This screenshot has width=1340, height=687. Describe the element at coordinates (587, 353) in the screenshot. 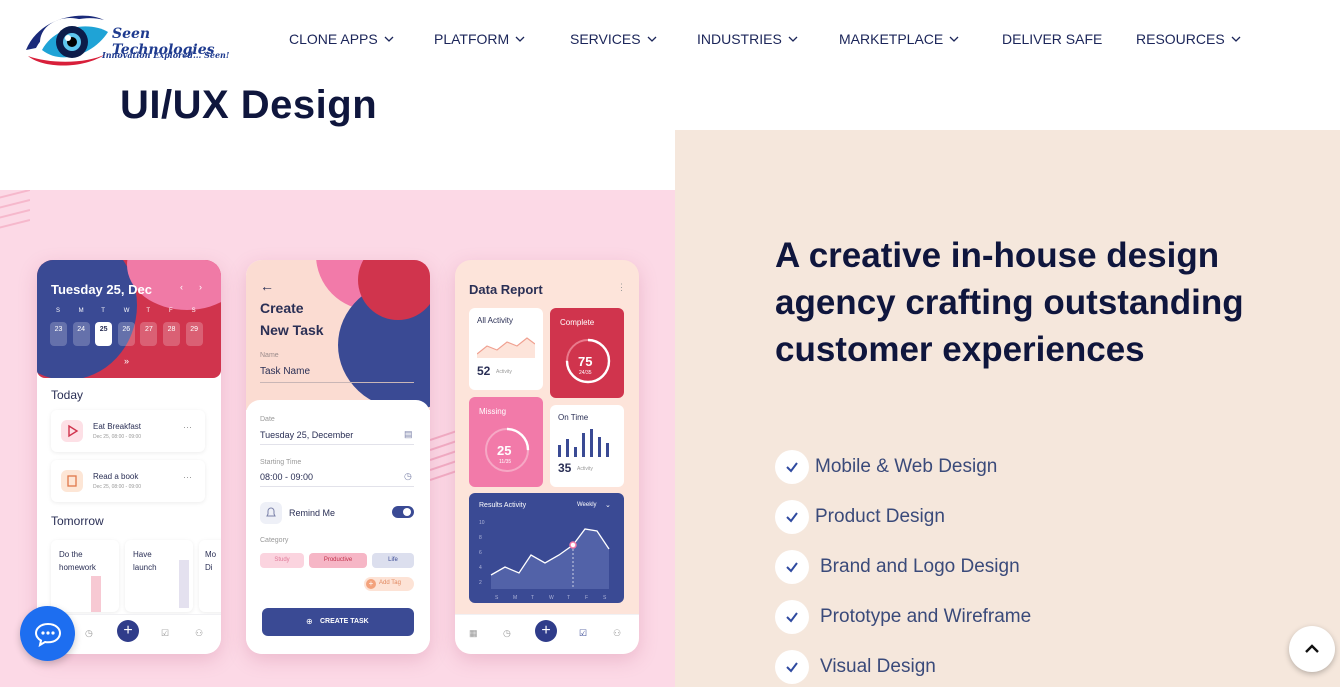

I see `complete-card: Complete 75 24/35` at that location.